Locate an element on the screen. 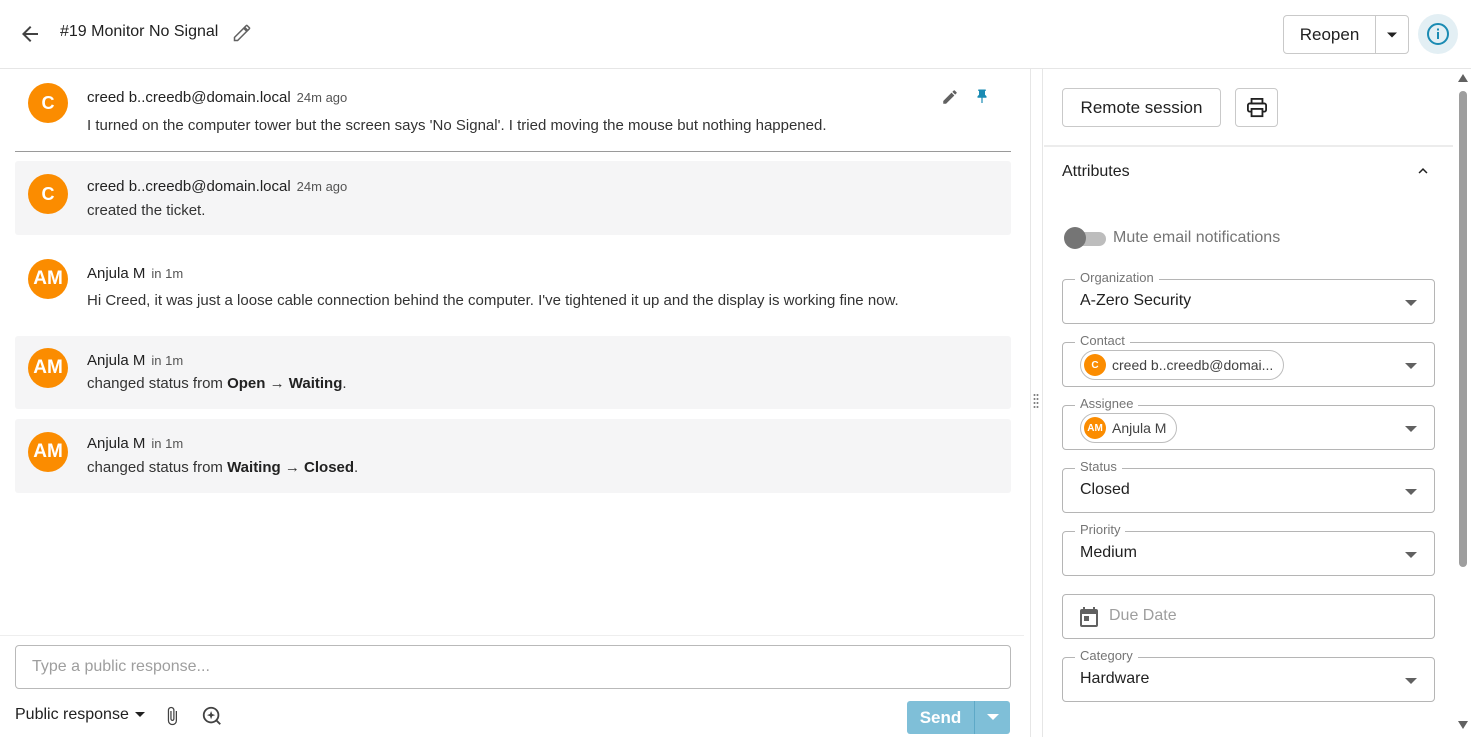 The width and height of the screenshot is (1471, 737). reopen-menu-caret-icon is located at coordinates (1392, 34).